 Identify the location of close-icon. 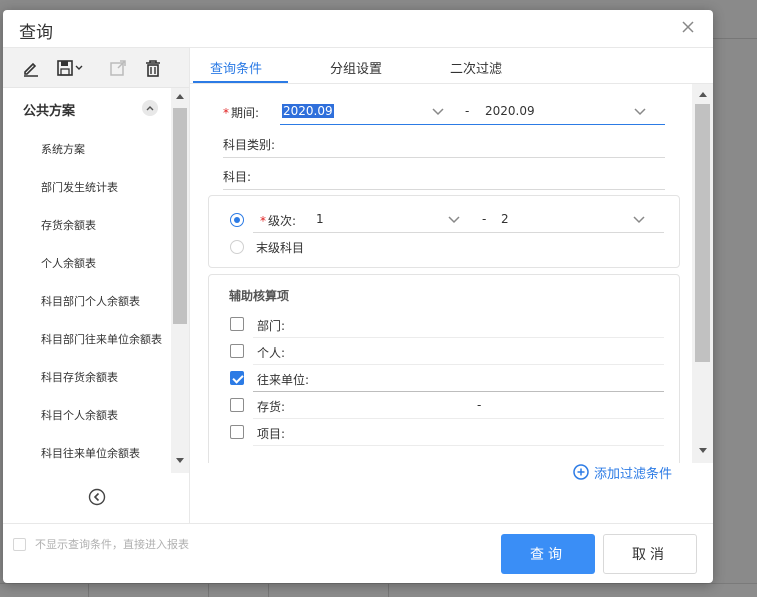
(688, 27).